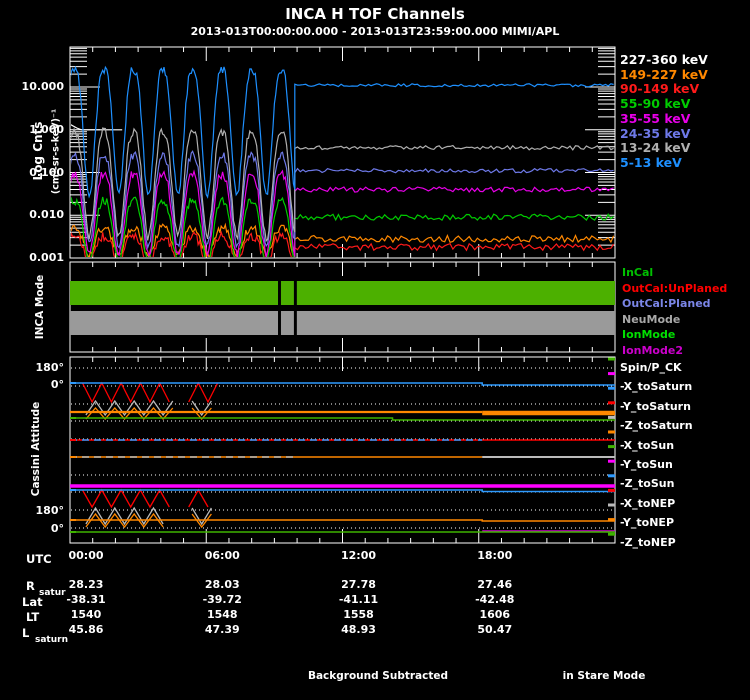  Describe the element at coordinates (38, 151) in the screenshot. I see `tof-y-axis-title: Log Cnts` at that location.